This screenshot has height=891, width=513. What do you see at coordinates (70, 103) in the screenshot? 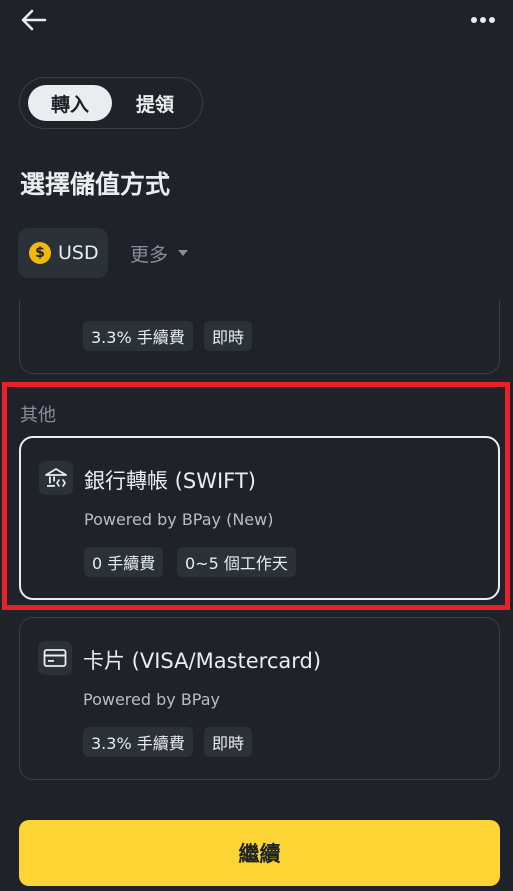
I see `tab-deposit: 轉入` at bounding box center [70, 103].